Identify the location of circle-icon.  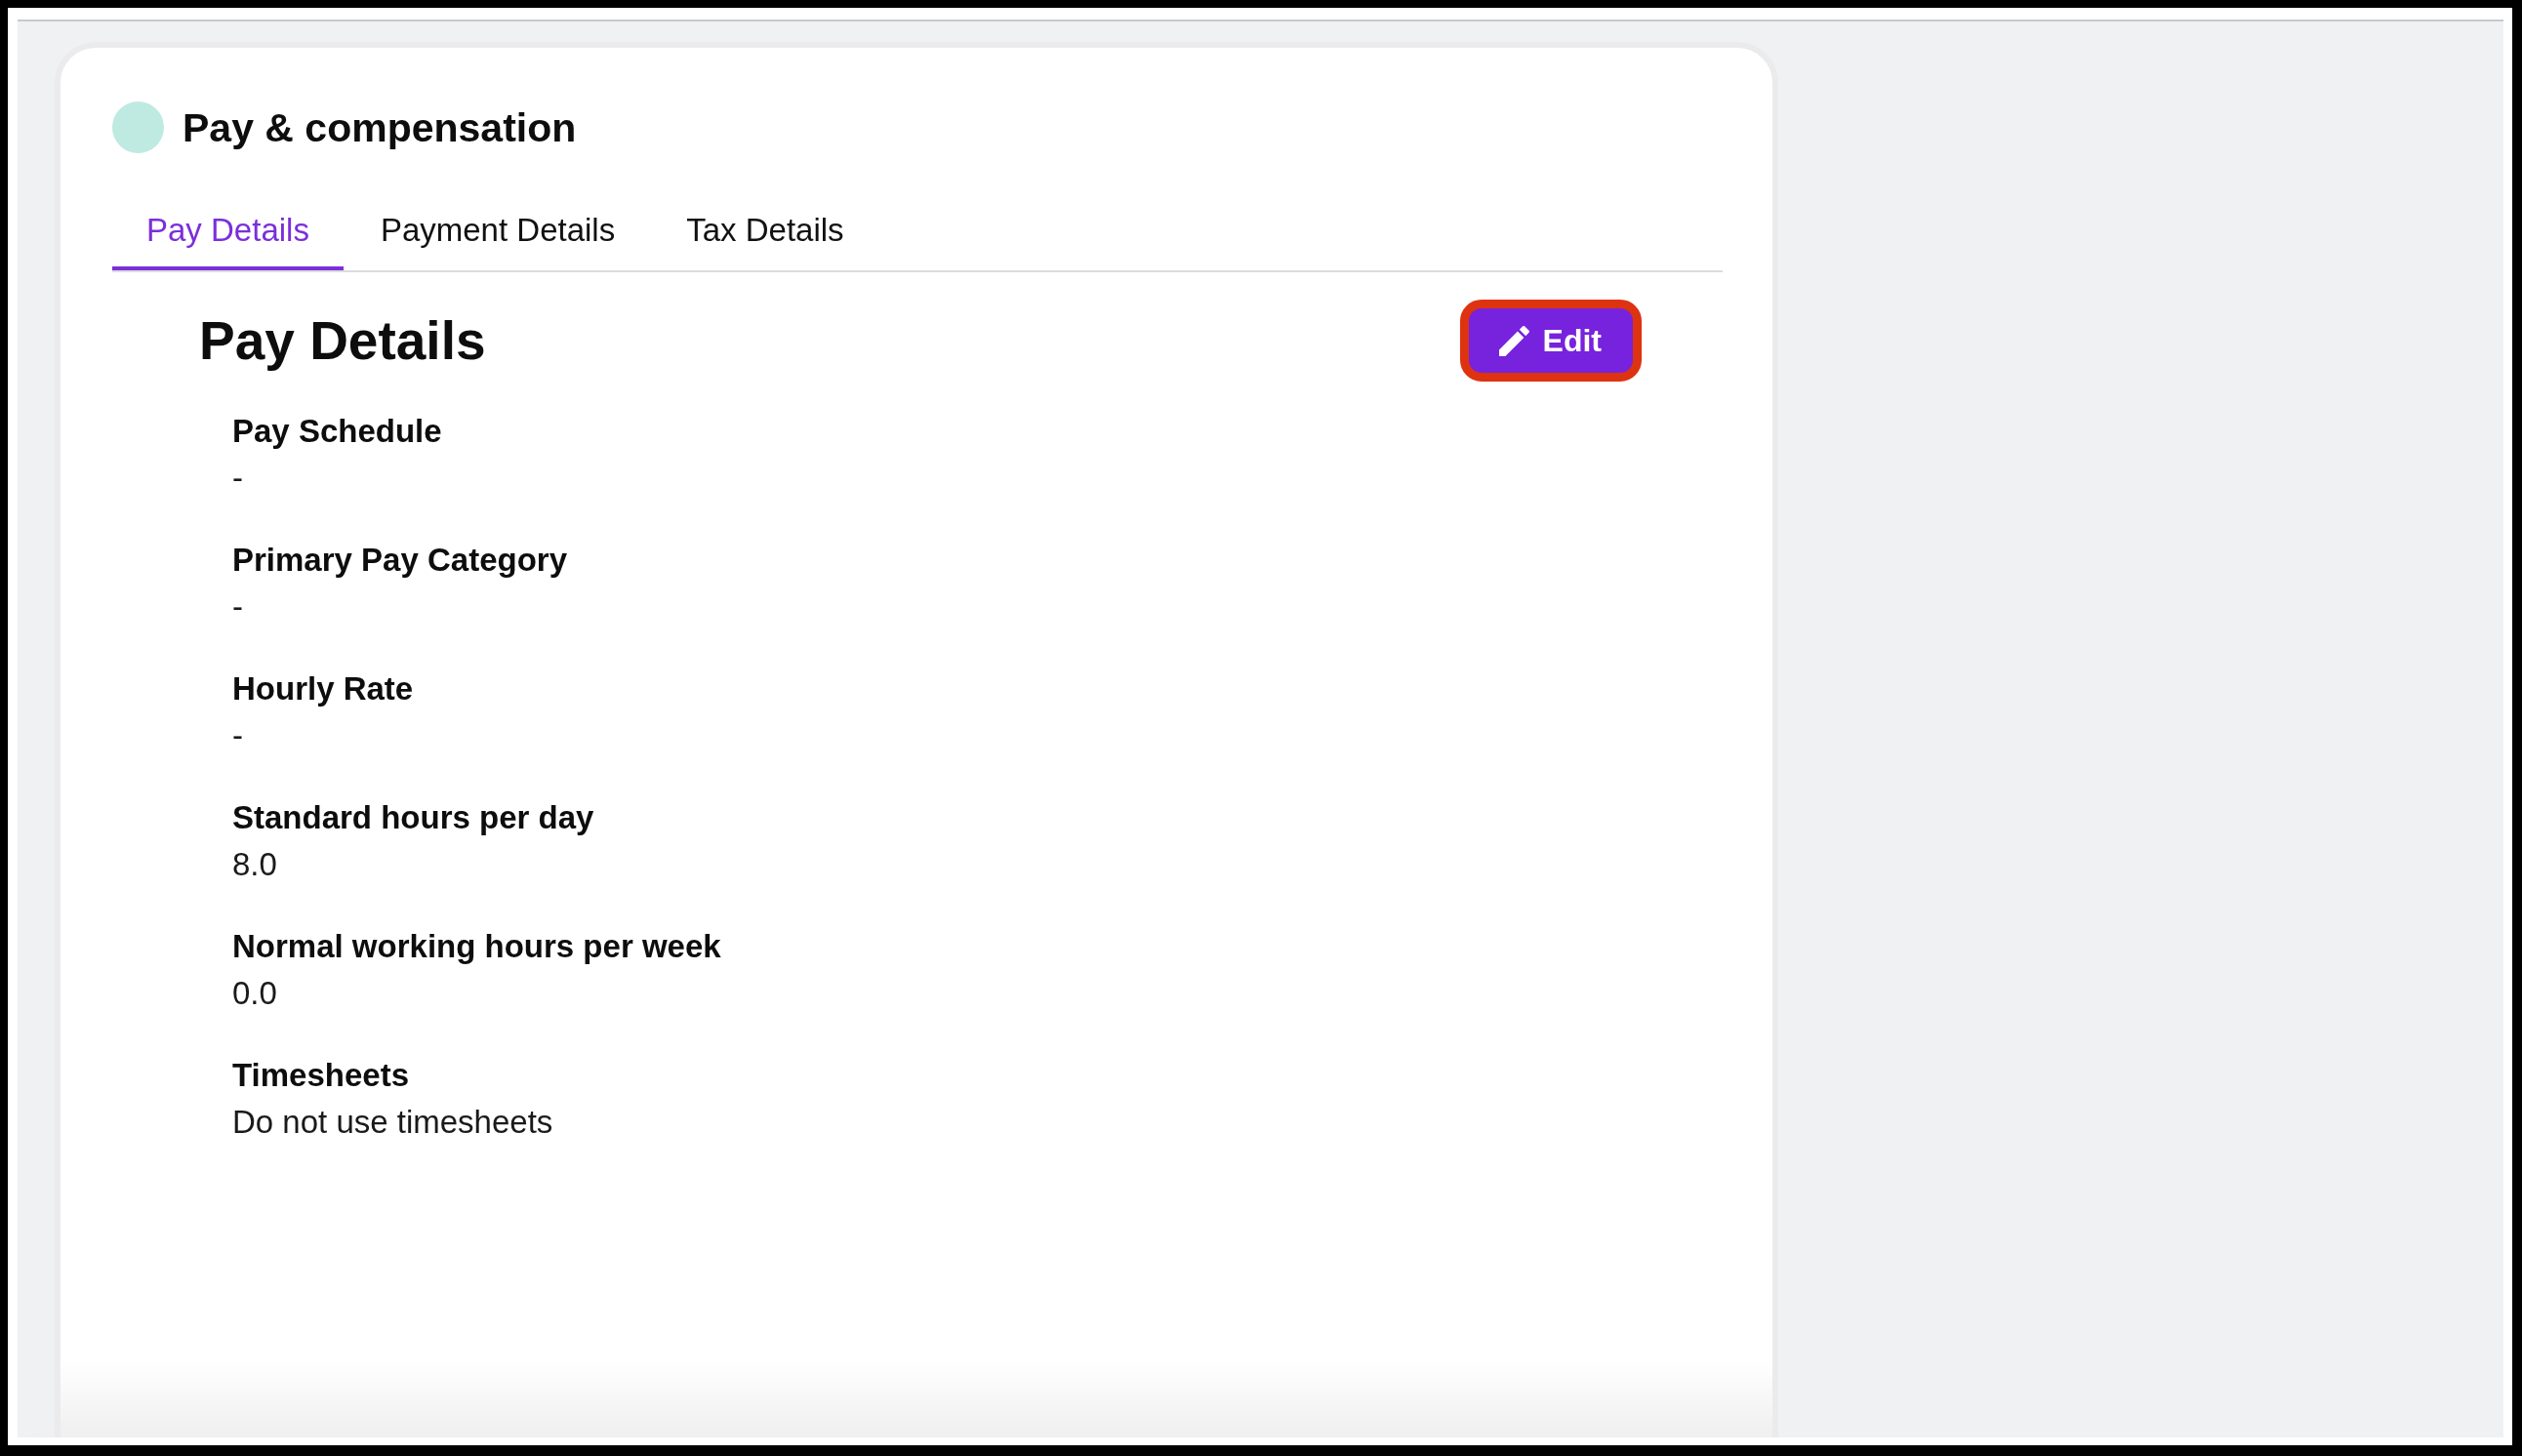
(138, 127).